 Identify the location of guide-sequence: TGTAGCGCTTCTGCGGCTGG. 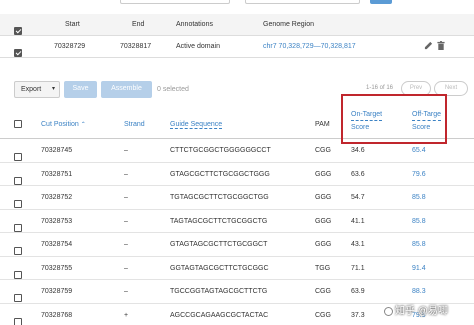
(219, 197).